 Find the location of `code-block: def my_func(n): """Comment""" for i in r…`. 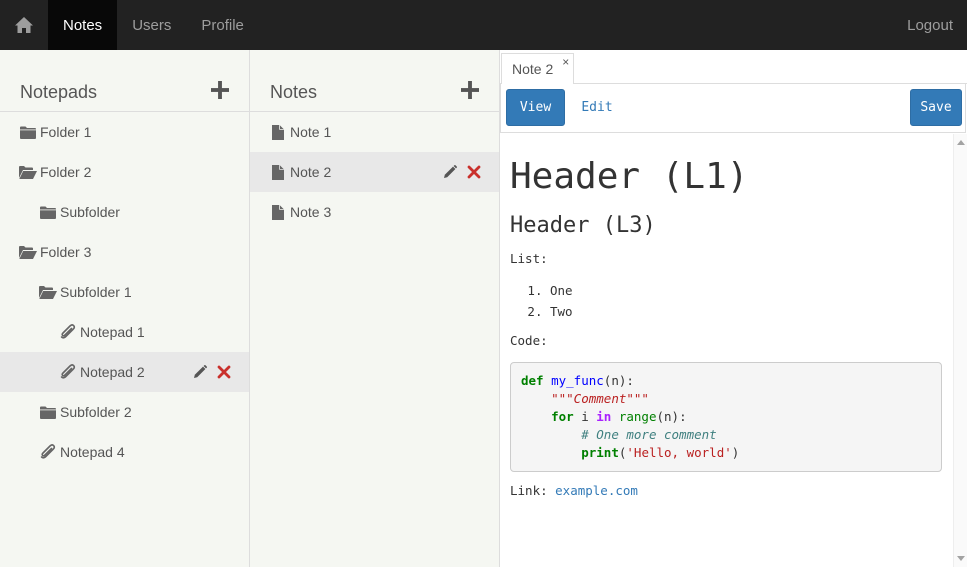

code-block: def my_func(n): """Comment""" for i in r… is located at coordinates (726, 417).